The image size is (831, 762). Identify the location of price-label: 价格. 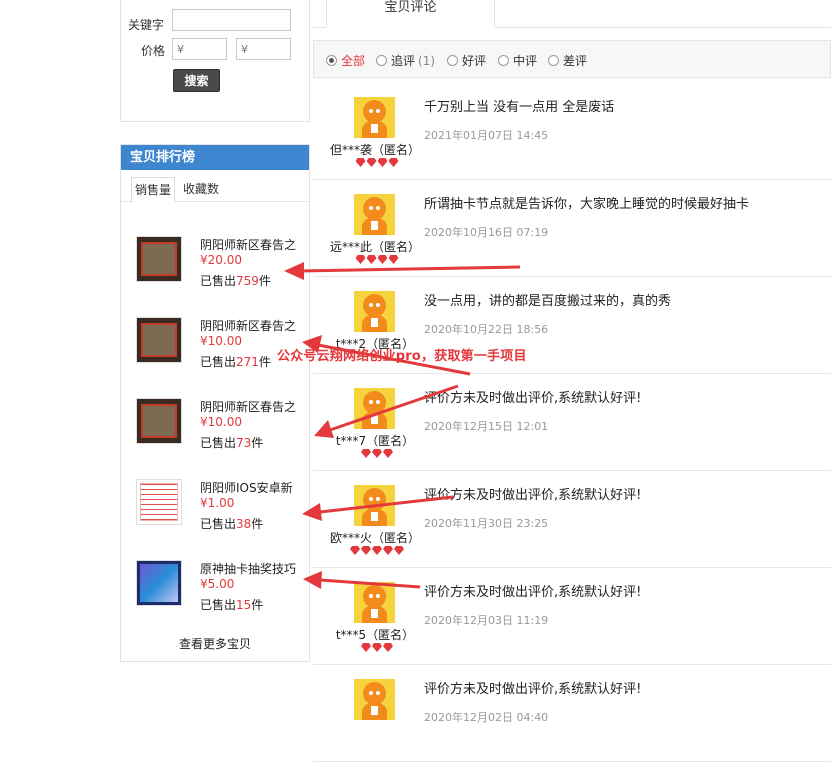
(153, 51).